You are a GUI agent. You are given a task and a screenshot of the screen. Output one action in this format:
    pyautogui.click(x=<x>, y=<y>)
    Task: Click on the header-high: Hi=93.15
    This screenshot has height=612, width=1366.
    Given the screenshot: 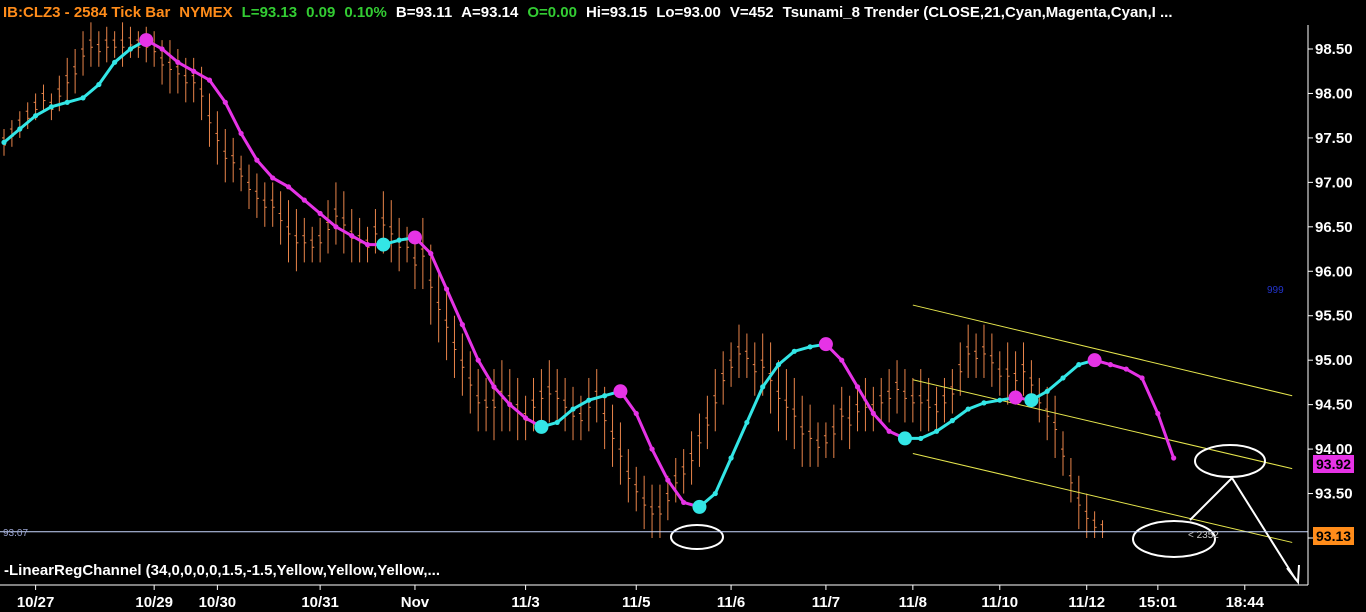 What is the action you would take?
    pyautogui.click(x=616, y=12)
    